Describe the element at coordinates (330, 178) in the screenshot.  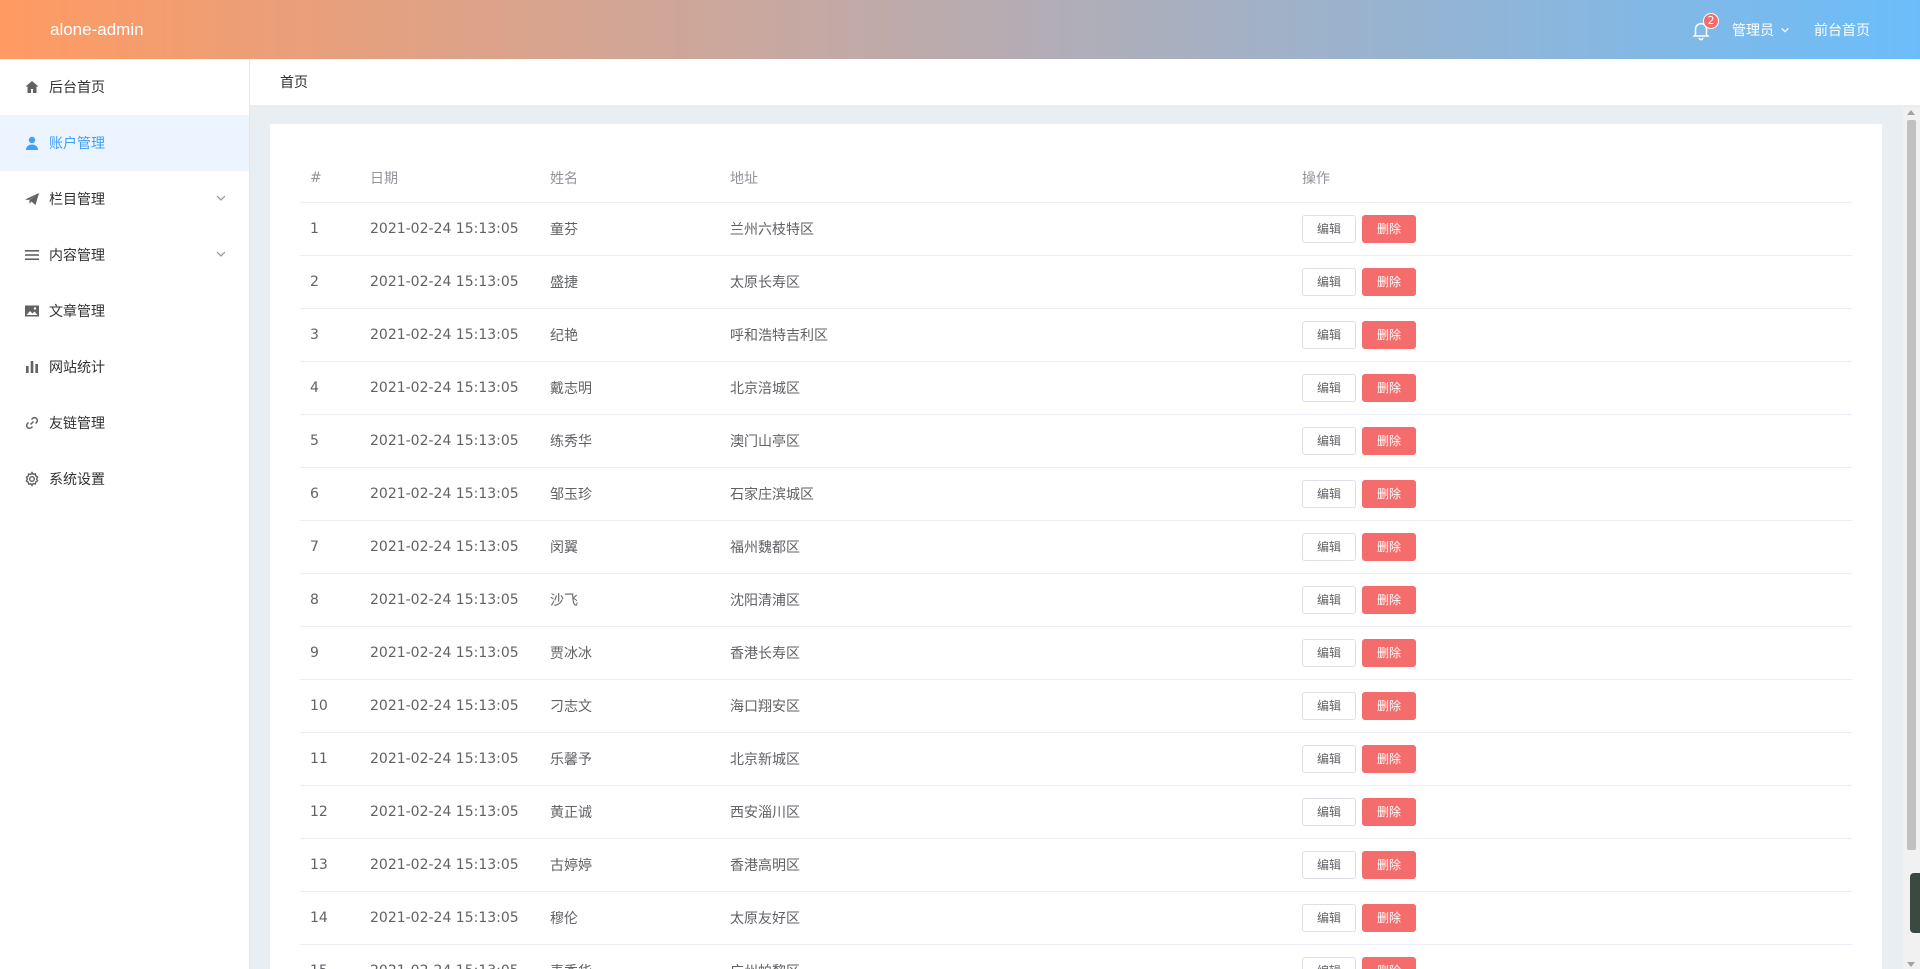
I see `column-header-index: #` at that location.